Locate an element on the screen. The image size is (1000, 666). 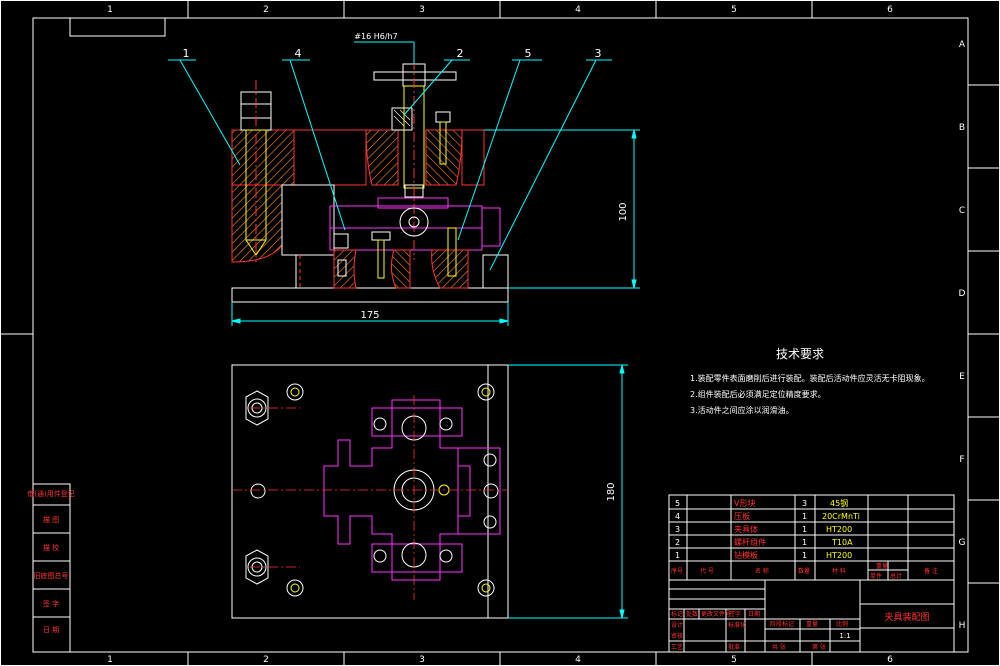
bom-no: 1 is located at coordinates (677, 555).